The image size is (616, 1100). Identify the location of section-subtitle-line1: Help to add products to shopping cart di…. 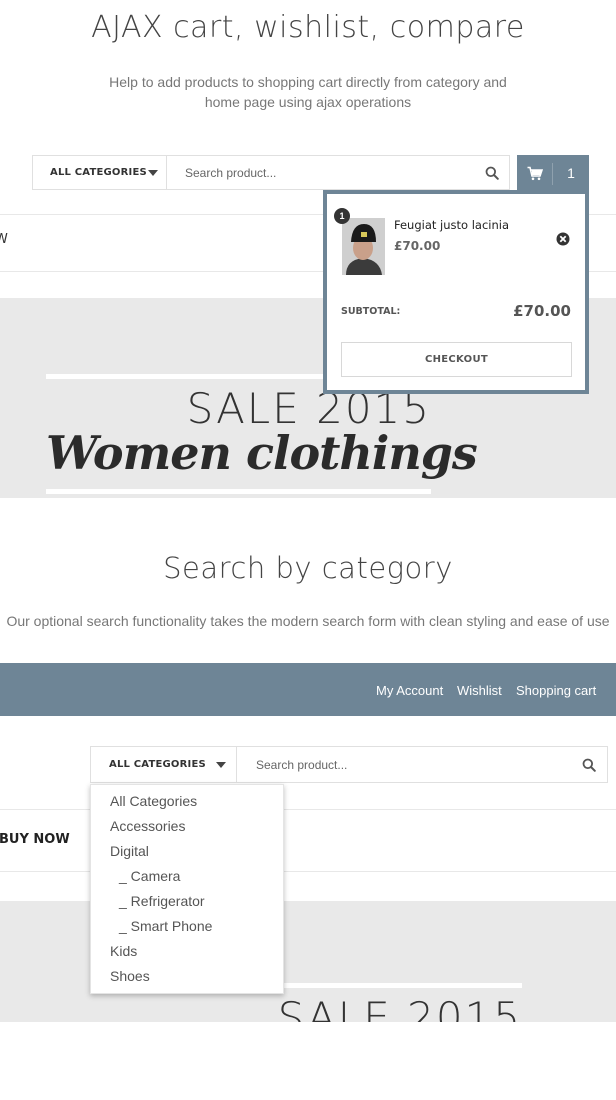
(308, 82).